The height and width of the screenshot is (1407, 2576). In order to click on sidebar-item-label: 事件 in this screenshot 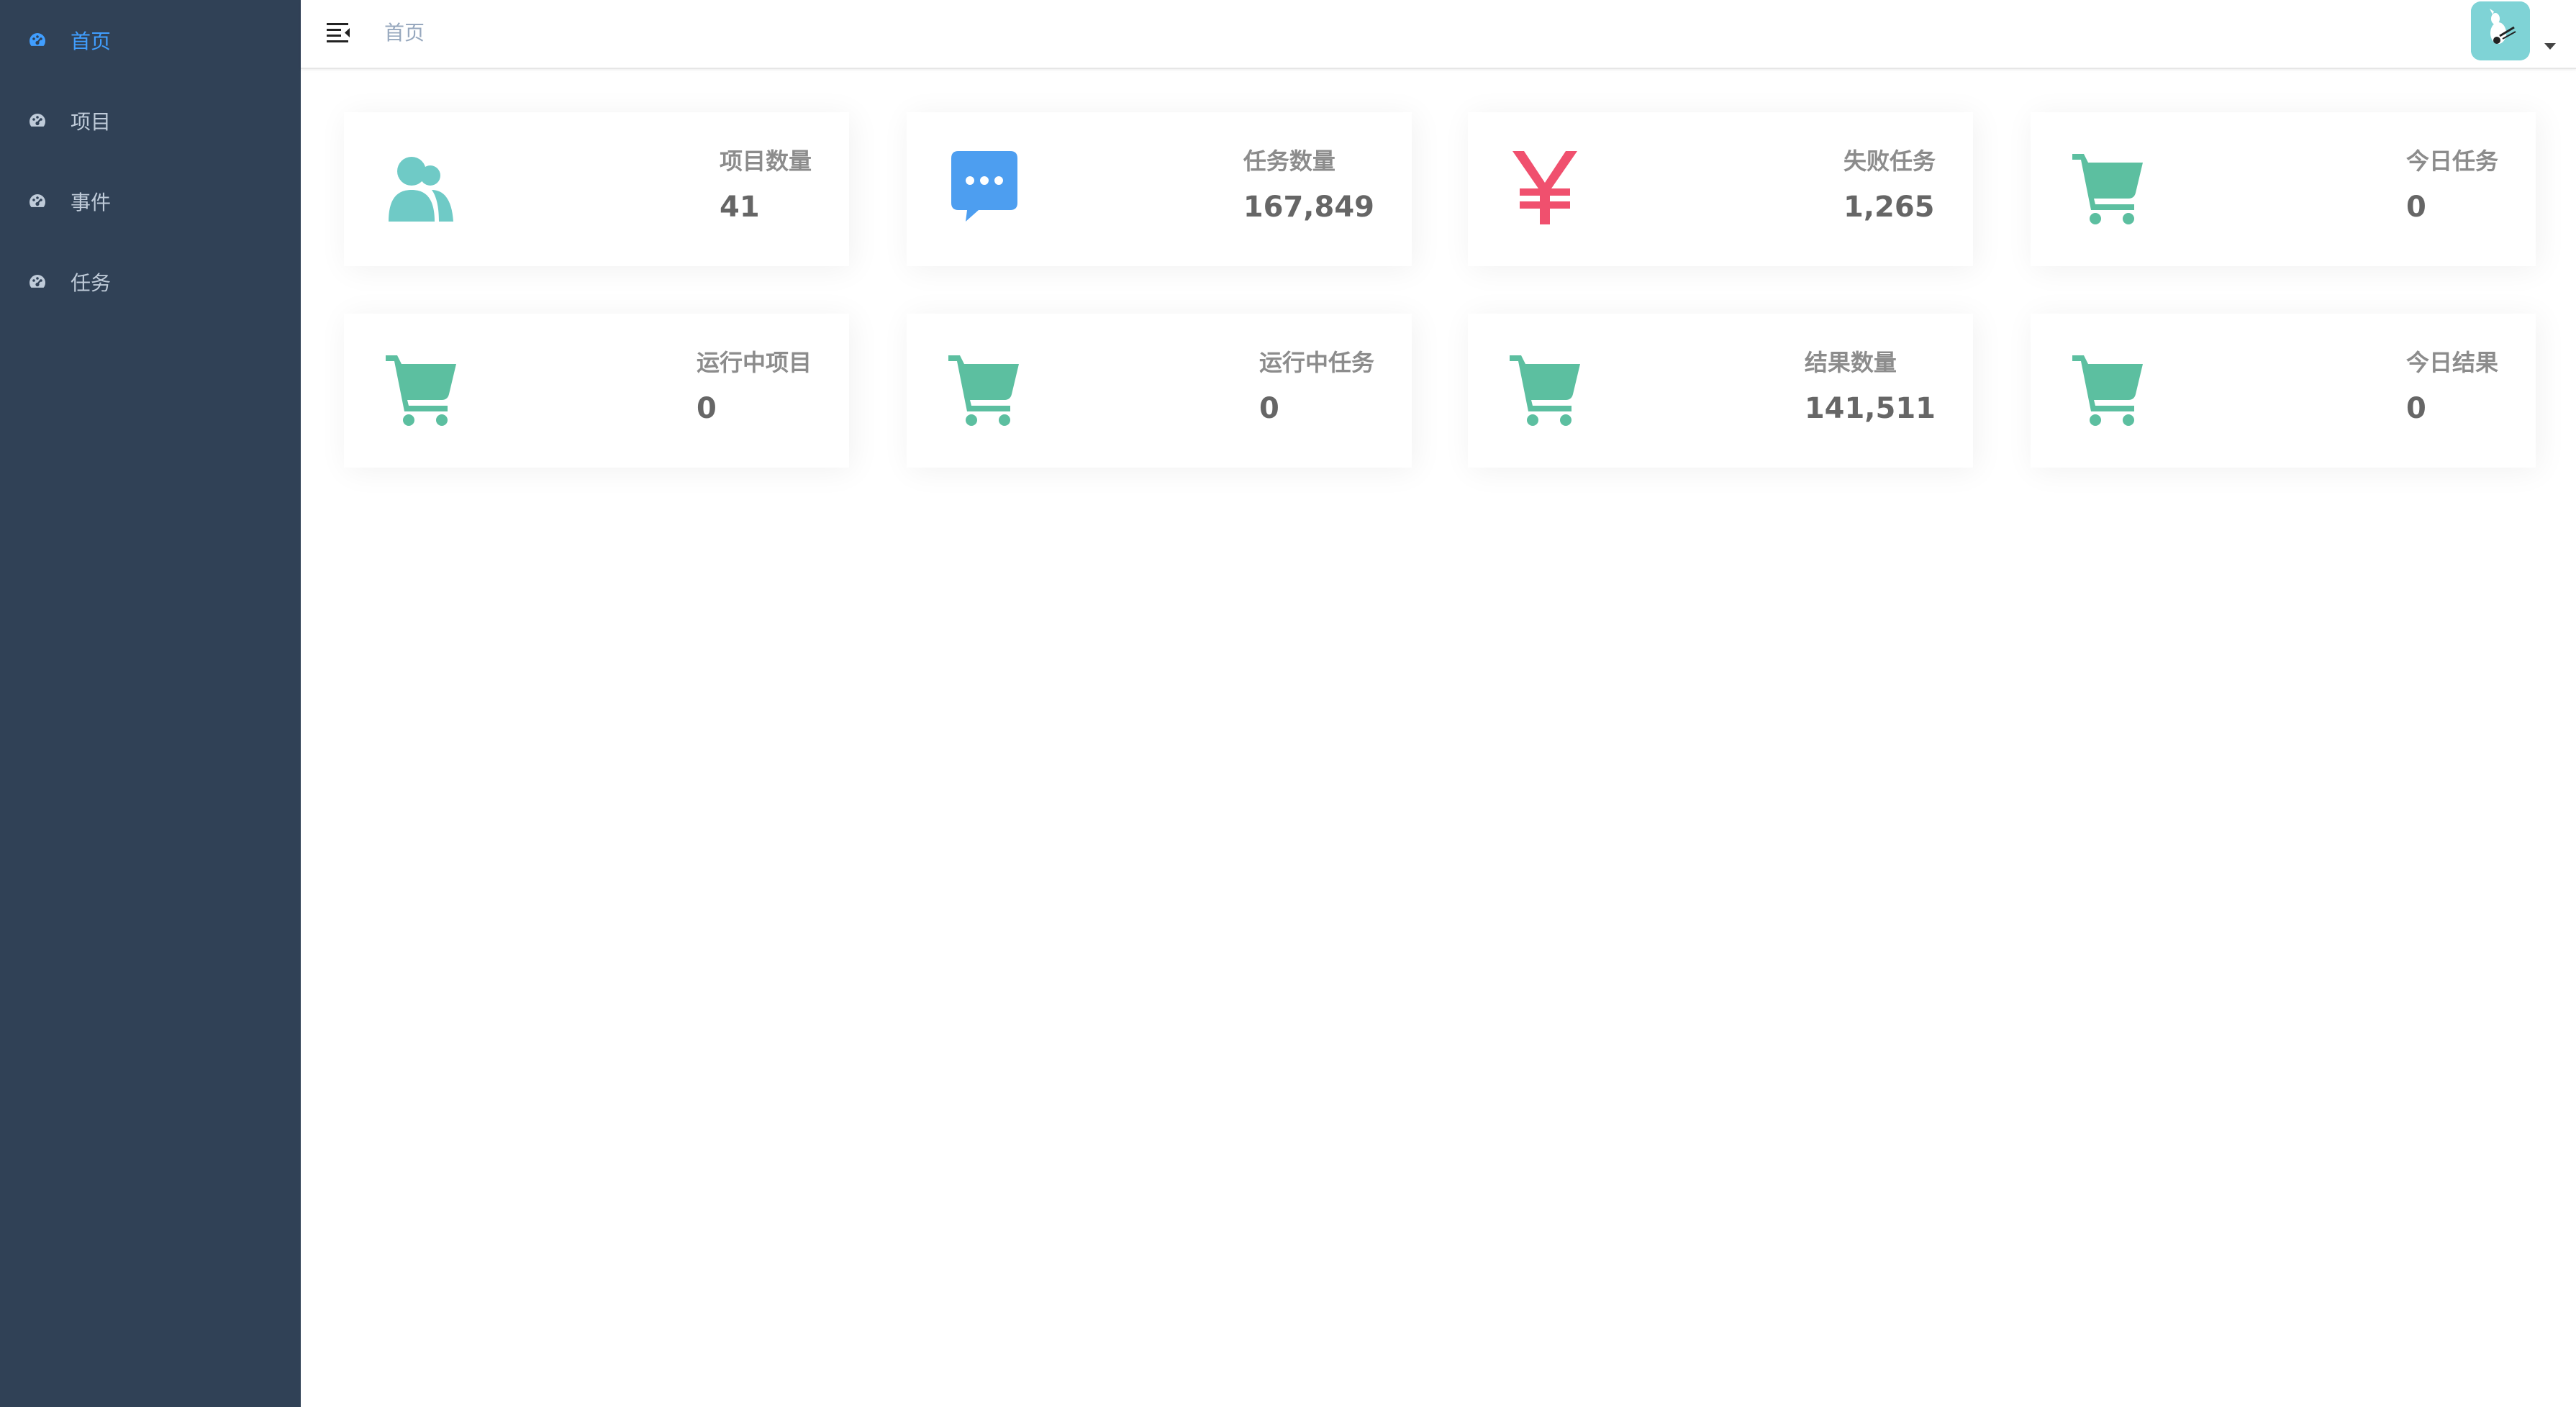, I will do `click(91, 202)`.